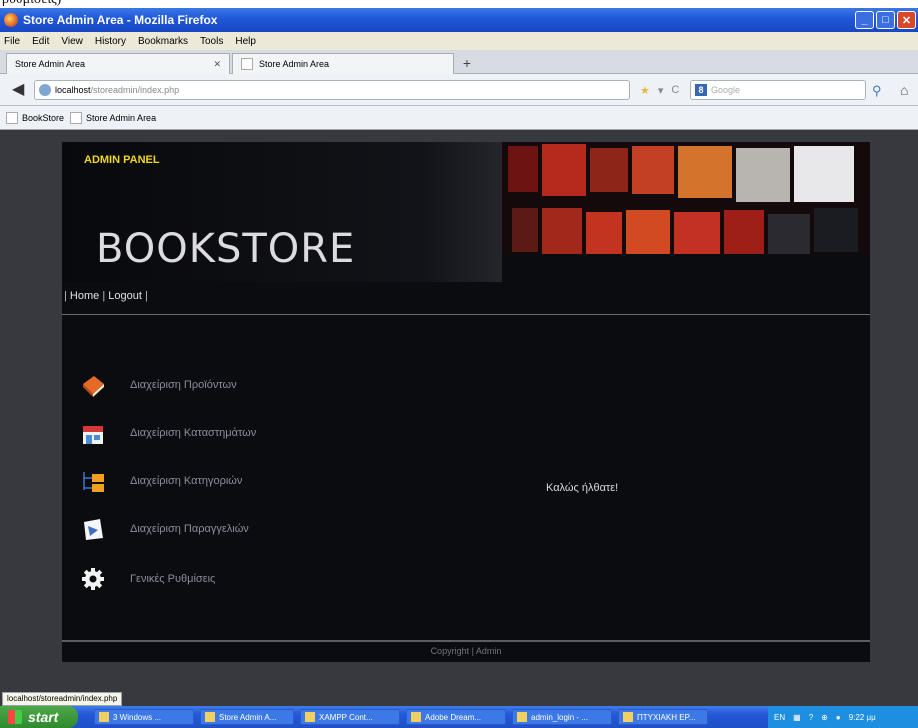 The width and height of the screenshot is (918, 728). What do you see at coordinates (93, 579) in the screenshot?
I see `gear-icon` at bounding box center [93, 579].